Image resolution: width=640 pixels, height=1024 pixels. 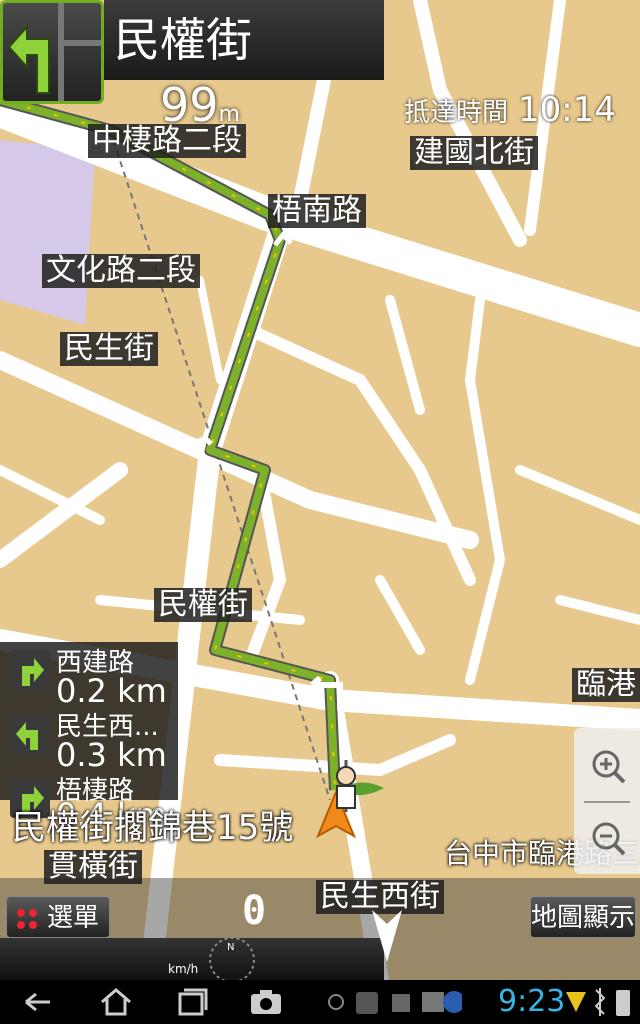 I want to click on turn-right-icon, so click(x=30, y=670).